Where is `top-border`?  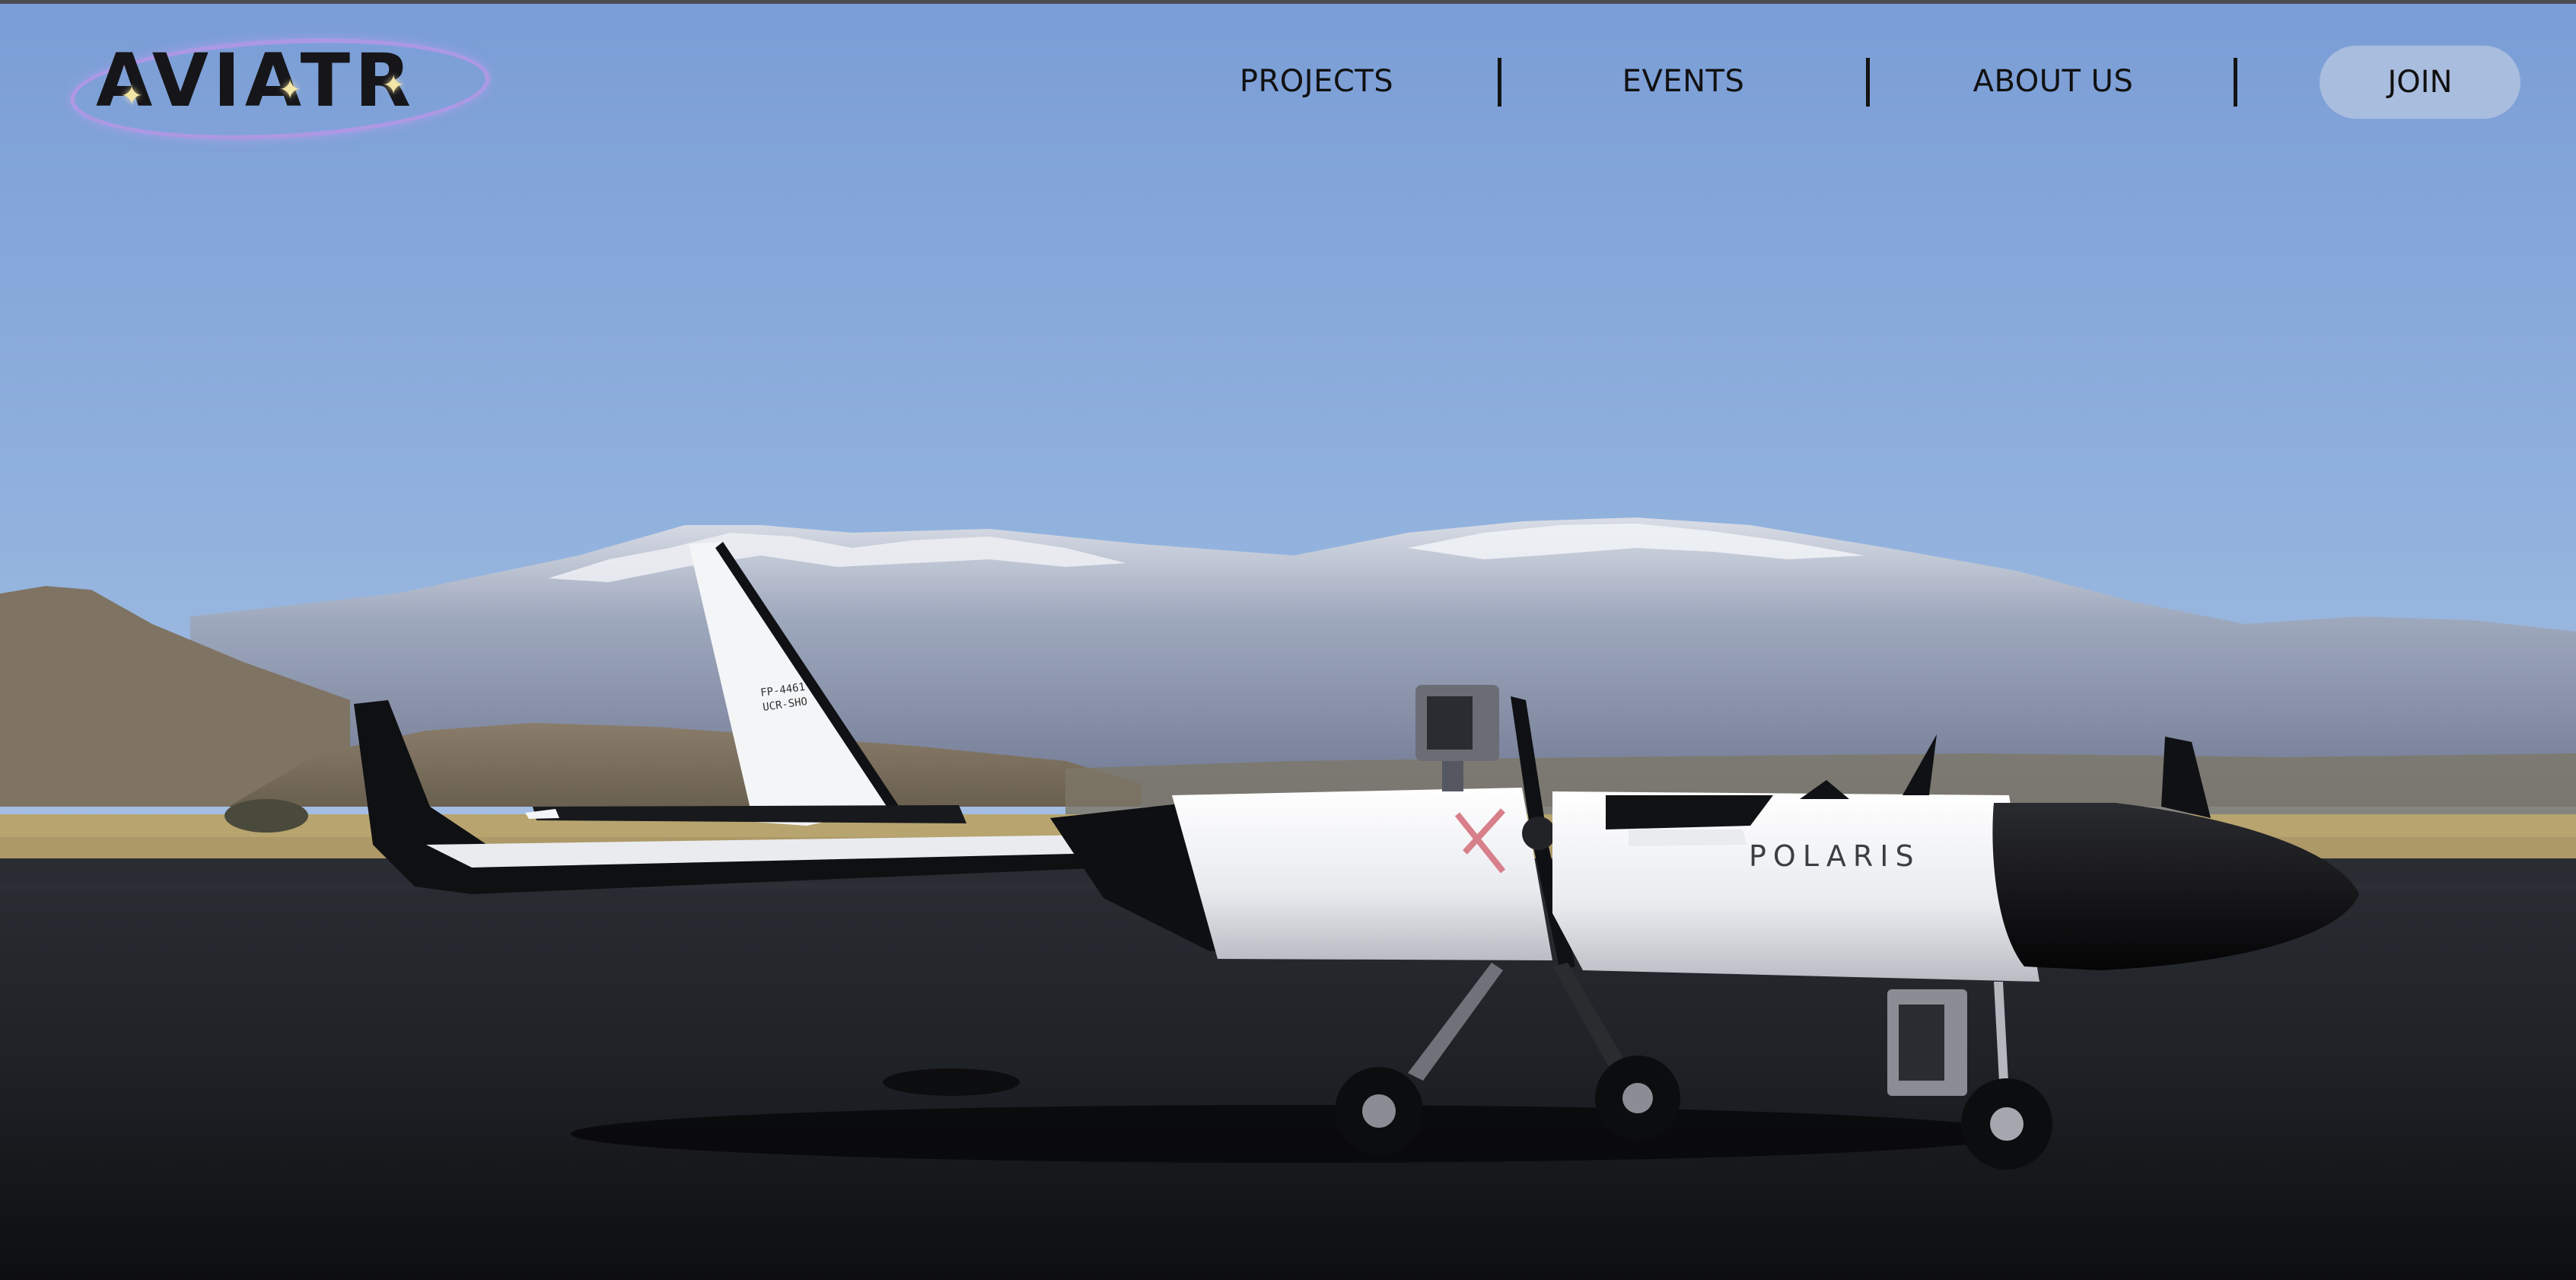
top-border is located at coordinates (1288, 2).